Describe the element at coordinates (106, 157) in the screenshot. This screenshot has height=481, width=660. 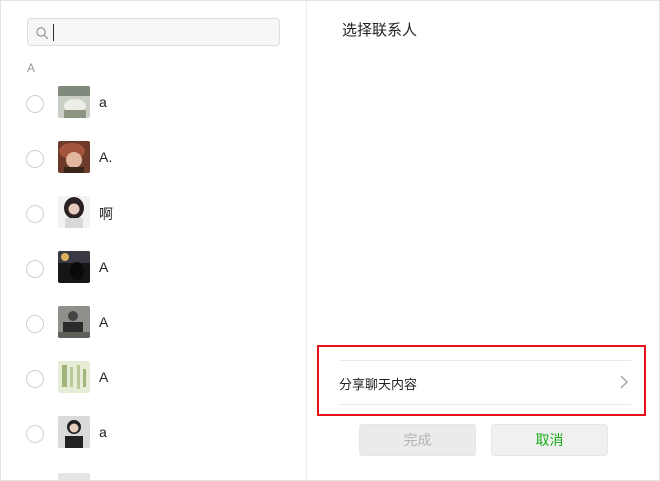
I see `contact-name: A.` at that location.